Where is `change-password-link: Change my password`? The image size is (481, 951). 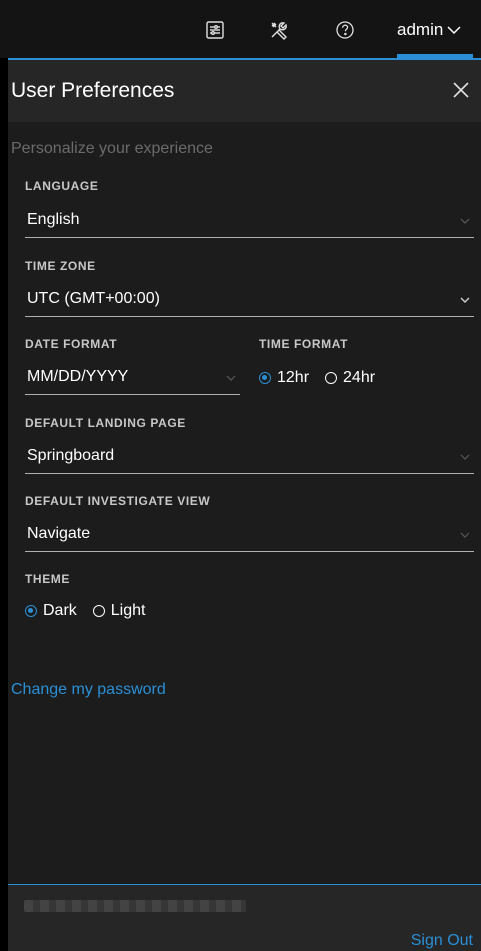 change-password-link: Change my password is located at coordinates (88, 690).